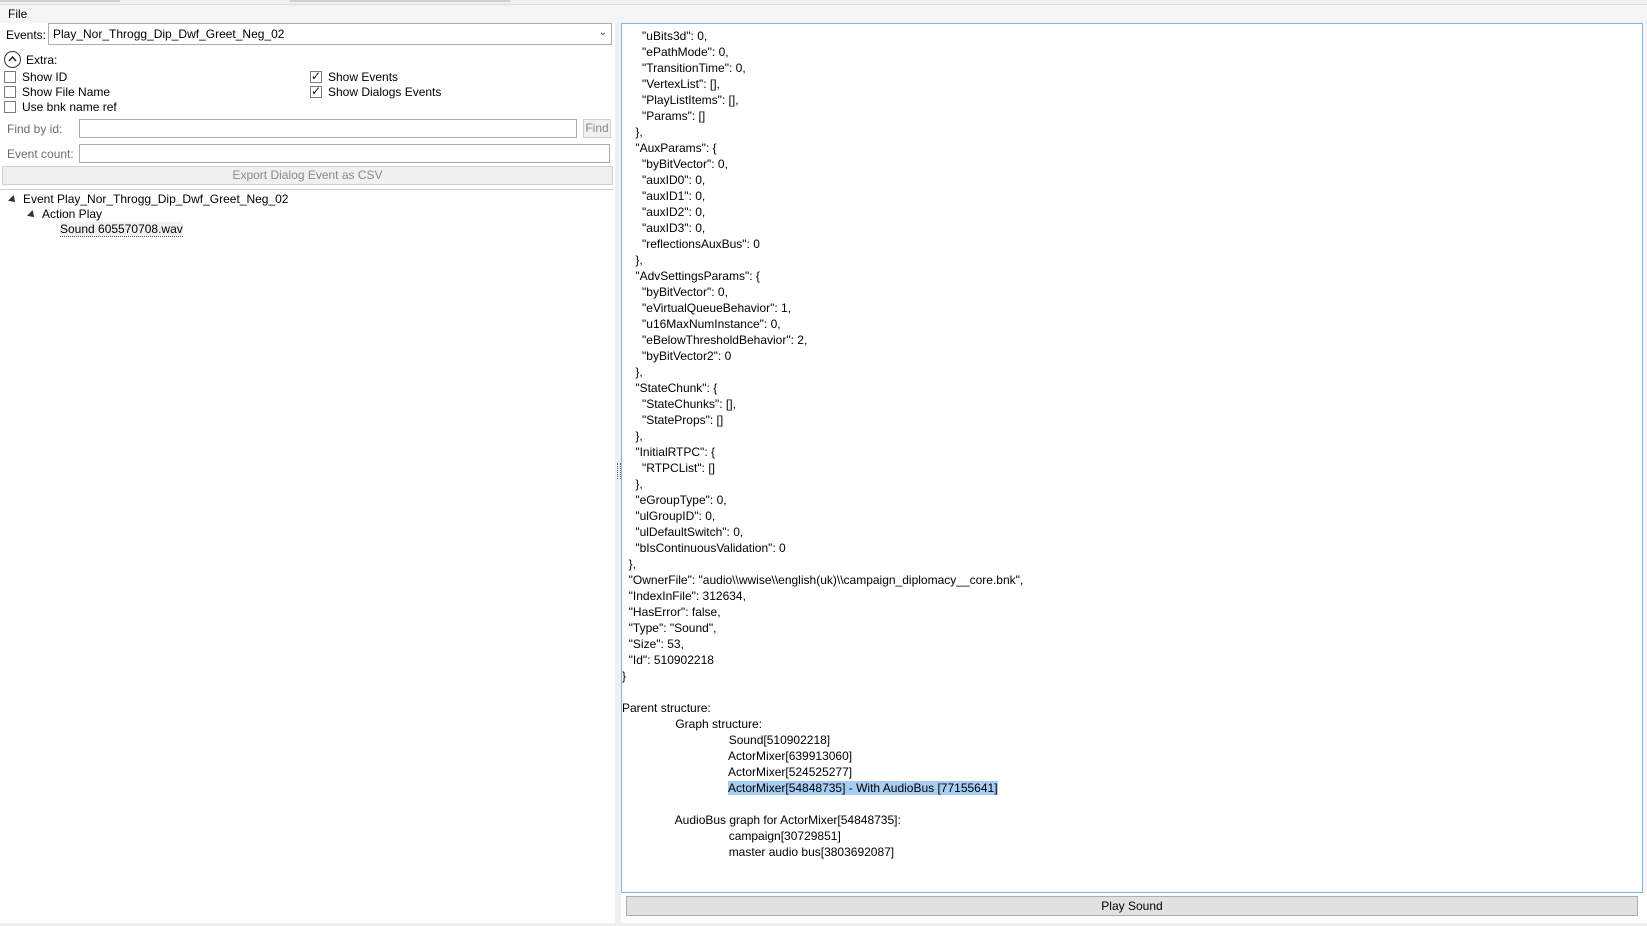  What do you see at coordinates (680, 100) in the screenshot?
I see `details-line: "PlayListItems": [],` at bounding box center [680, 100].